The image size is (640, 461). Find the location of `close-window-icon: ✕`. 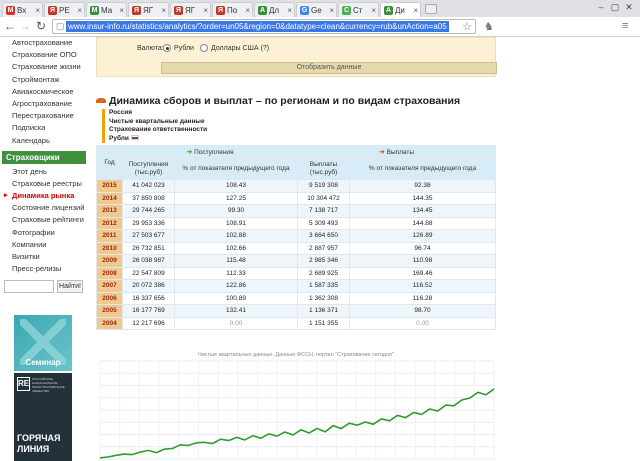

close-window-icon: ✕ is located at coordinates (629, 7).